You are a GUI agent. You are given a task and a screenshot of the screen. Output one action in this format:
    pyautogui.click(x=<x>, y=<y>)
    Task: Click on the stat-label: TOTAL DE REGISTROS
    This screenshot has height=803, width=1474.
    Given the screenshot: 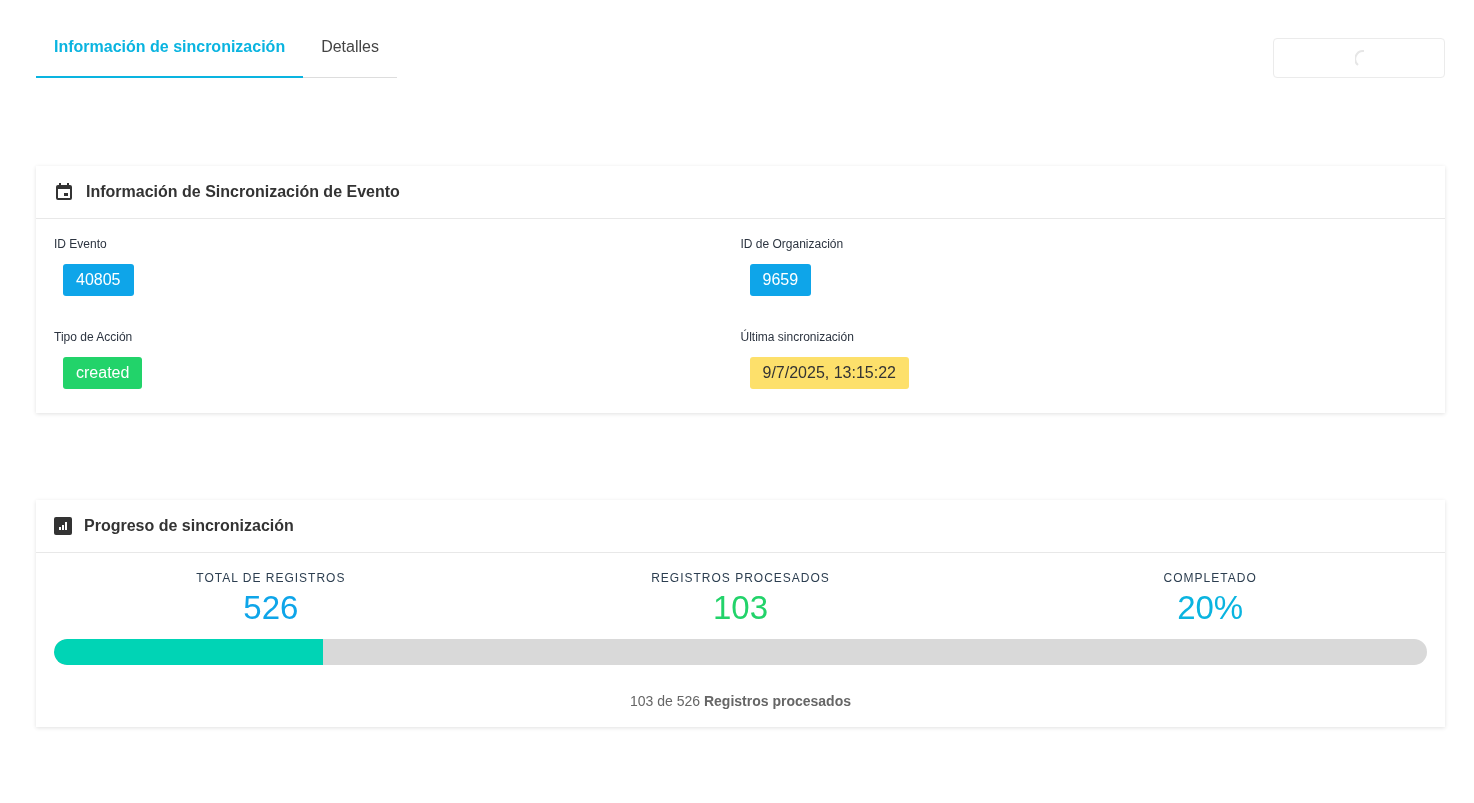 What is the action you would take?
    pyautogui.click(x=271, y=578)
    